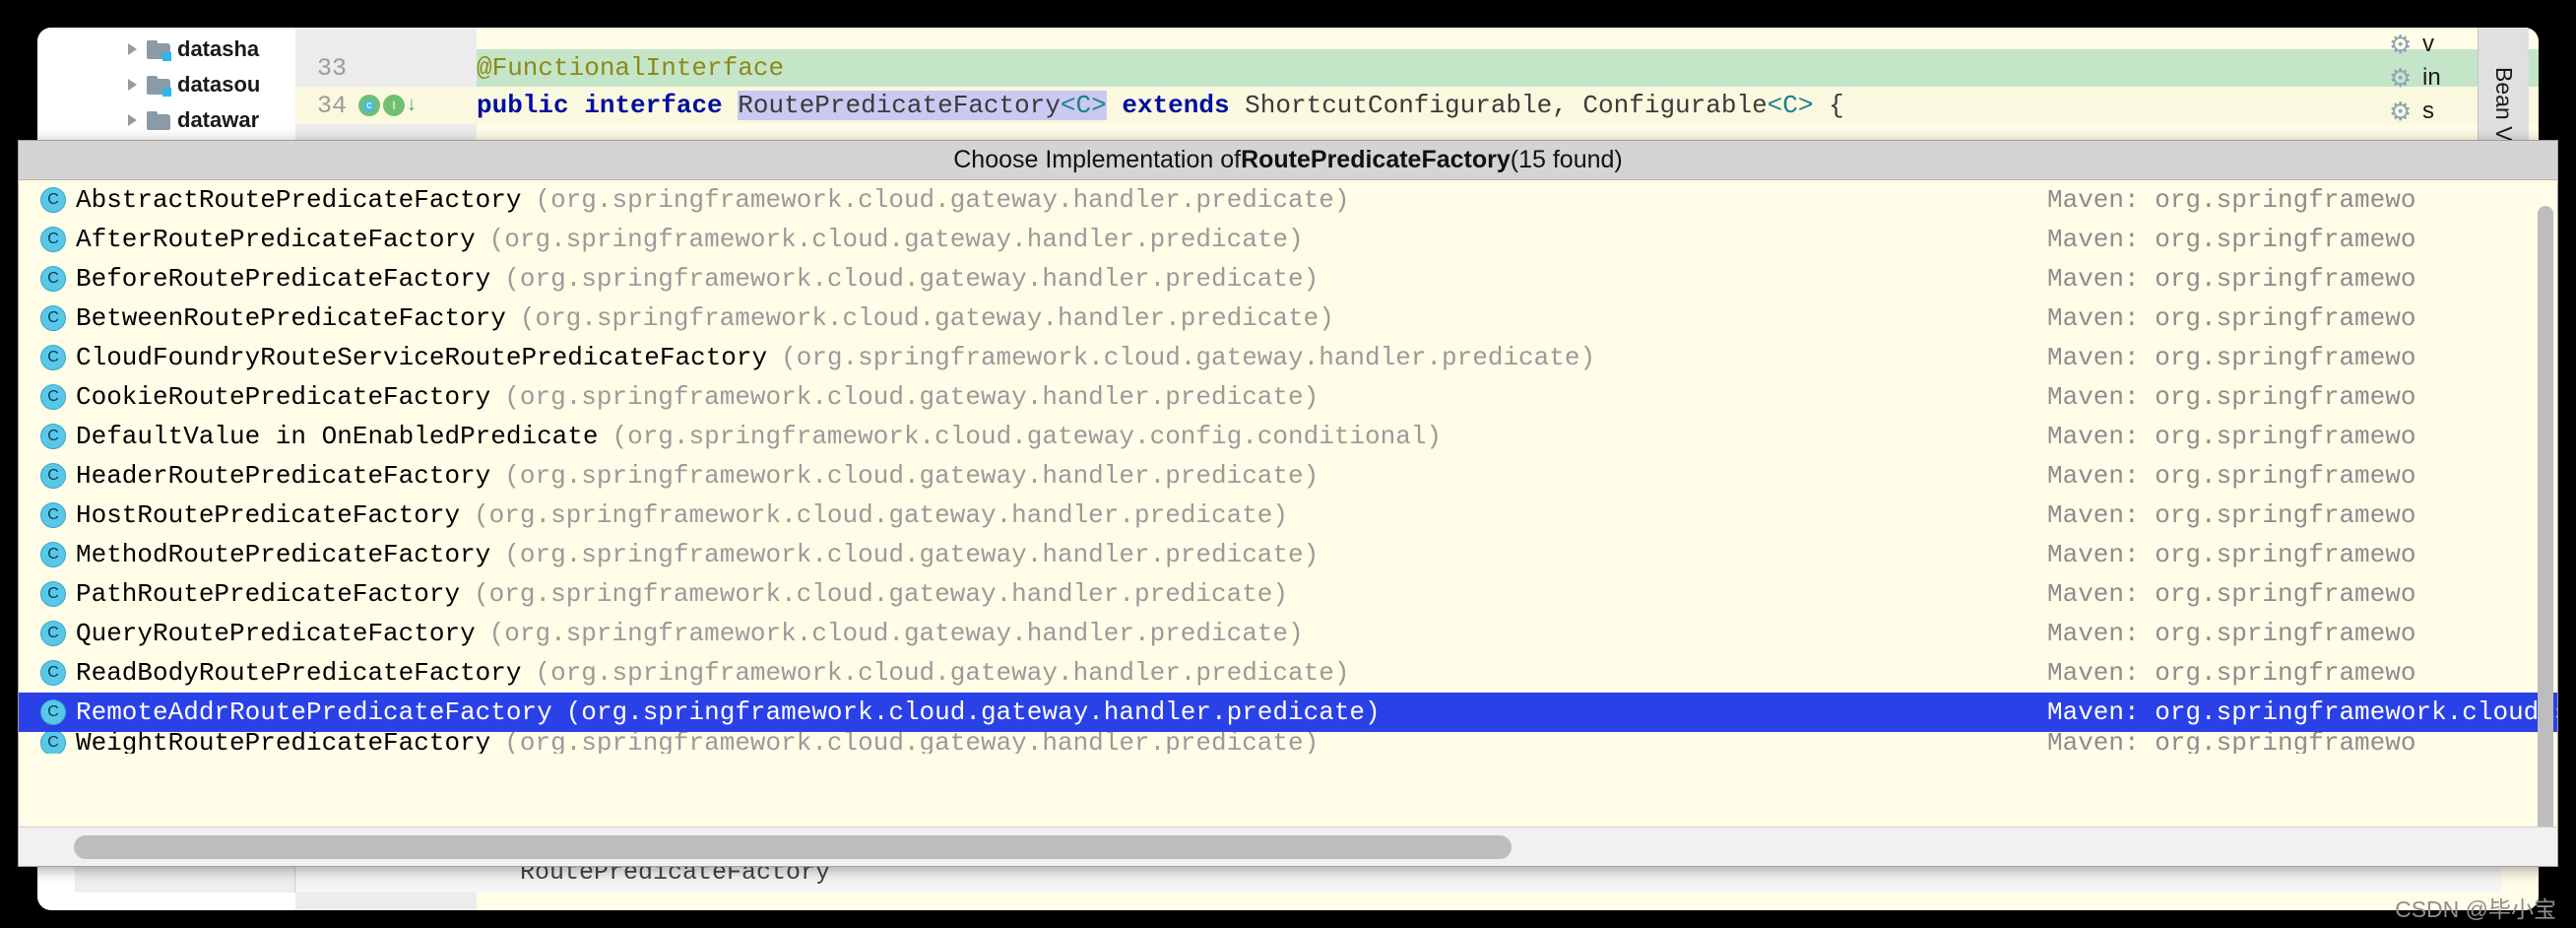 This screenshot has height=928, width=2576. What do you see at coordinates (268, 515) in the screenshot?
I see `class-name: HostRoutePredicateFactory` at bounding box center [268, 515].